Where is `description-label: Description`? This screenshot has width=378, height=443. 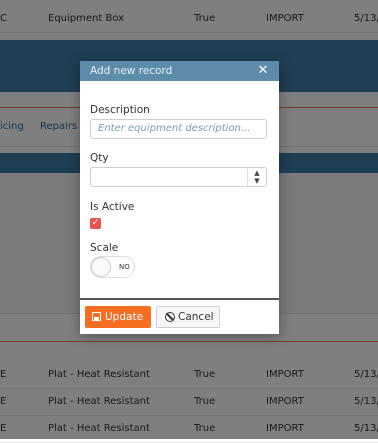 description-label: Description is located at coordinates (120, 110).